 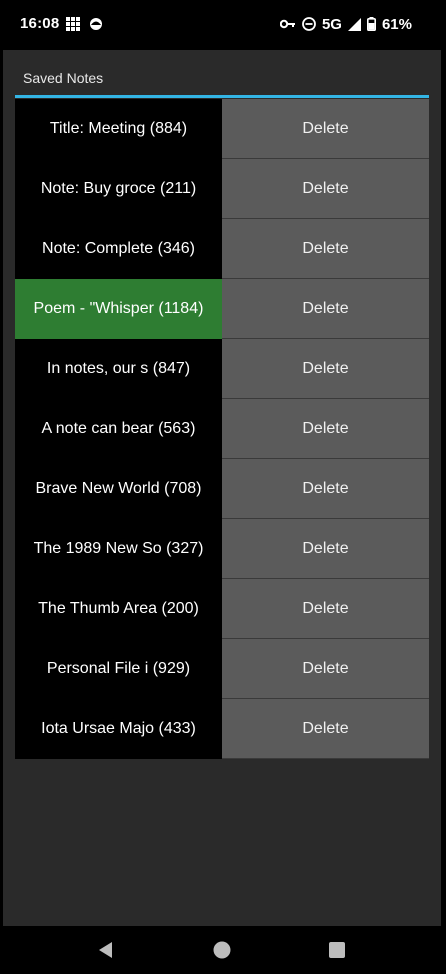 I want to click on note-item: Poem - "Whisper (1184), so click(x=118, y=309).